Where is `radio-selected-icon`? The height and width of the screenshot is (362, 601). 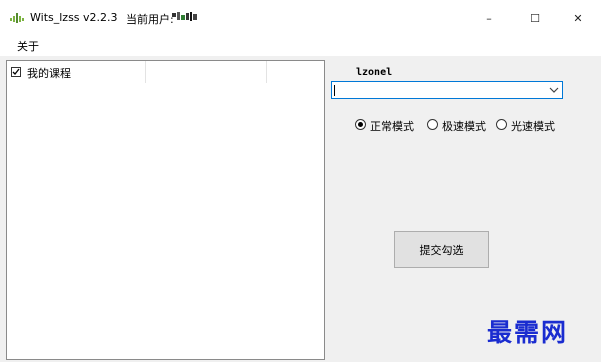
radio-selected-icon is located at coordinates (360, 124).